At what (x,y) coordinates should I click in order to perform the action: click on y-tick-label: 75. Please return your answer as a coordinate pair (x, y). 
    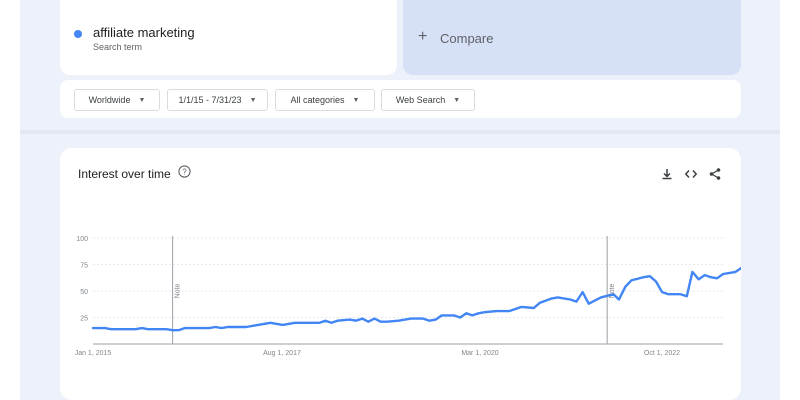
    Looking at the image, I should click on (84, 266).